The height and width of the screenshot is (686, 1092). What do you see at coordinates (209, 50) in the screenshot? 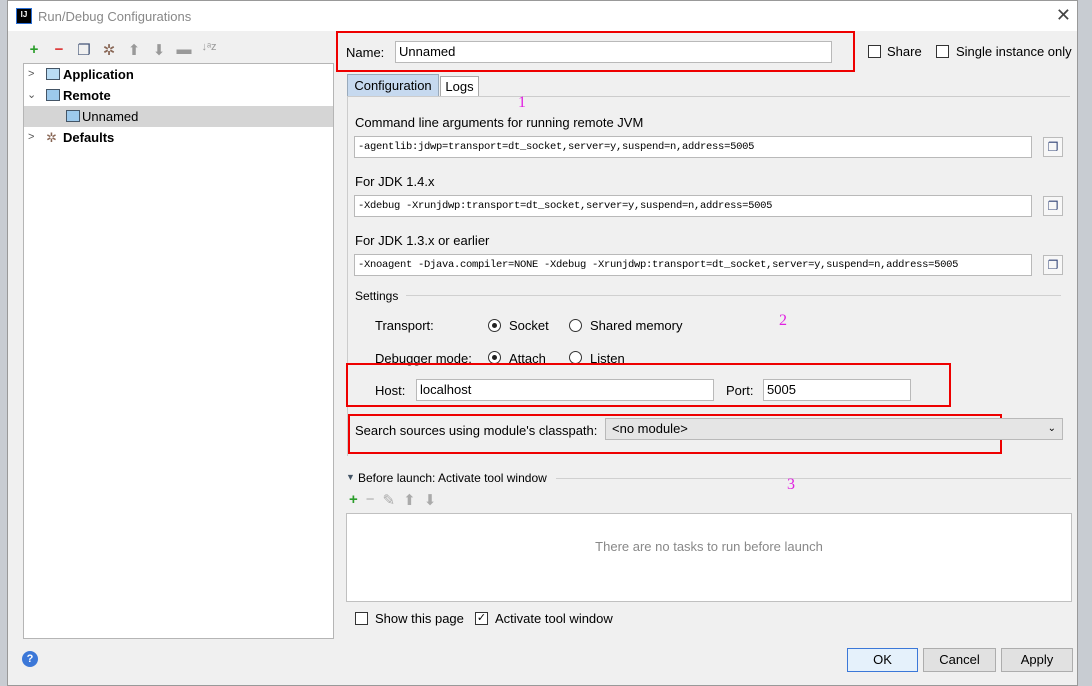
I see `sort-az-icon: ↓ᵃz` at bounding box center [209, 50].